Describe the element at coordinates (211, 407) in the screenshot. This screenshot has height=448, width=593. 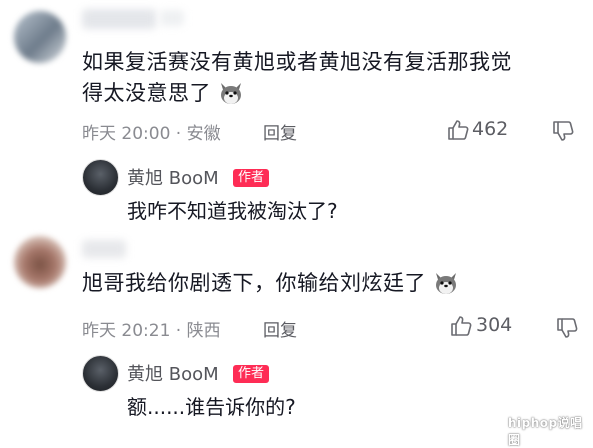
I see `reply-text: 额......谁告诉你的?` at that location.